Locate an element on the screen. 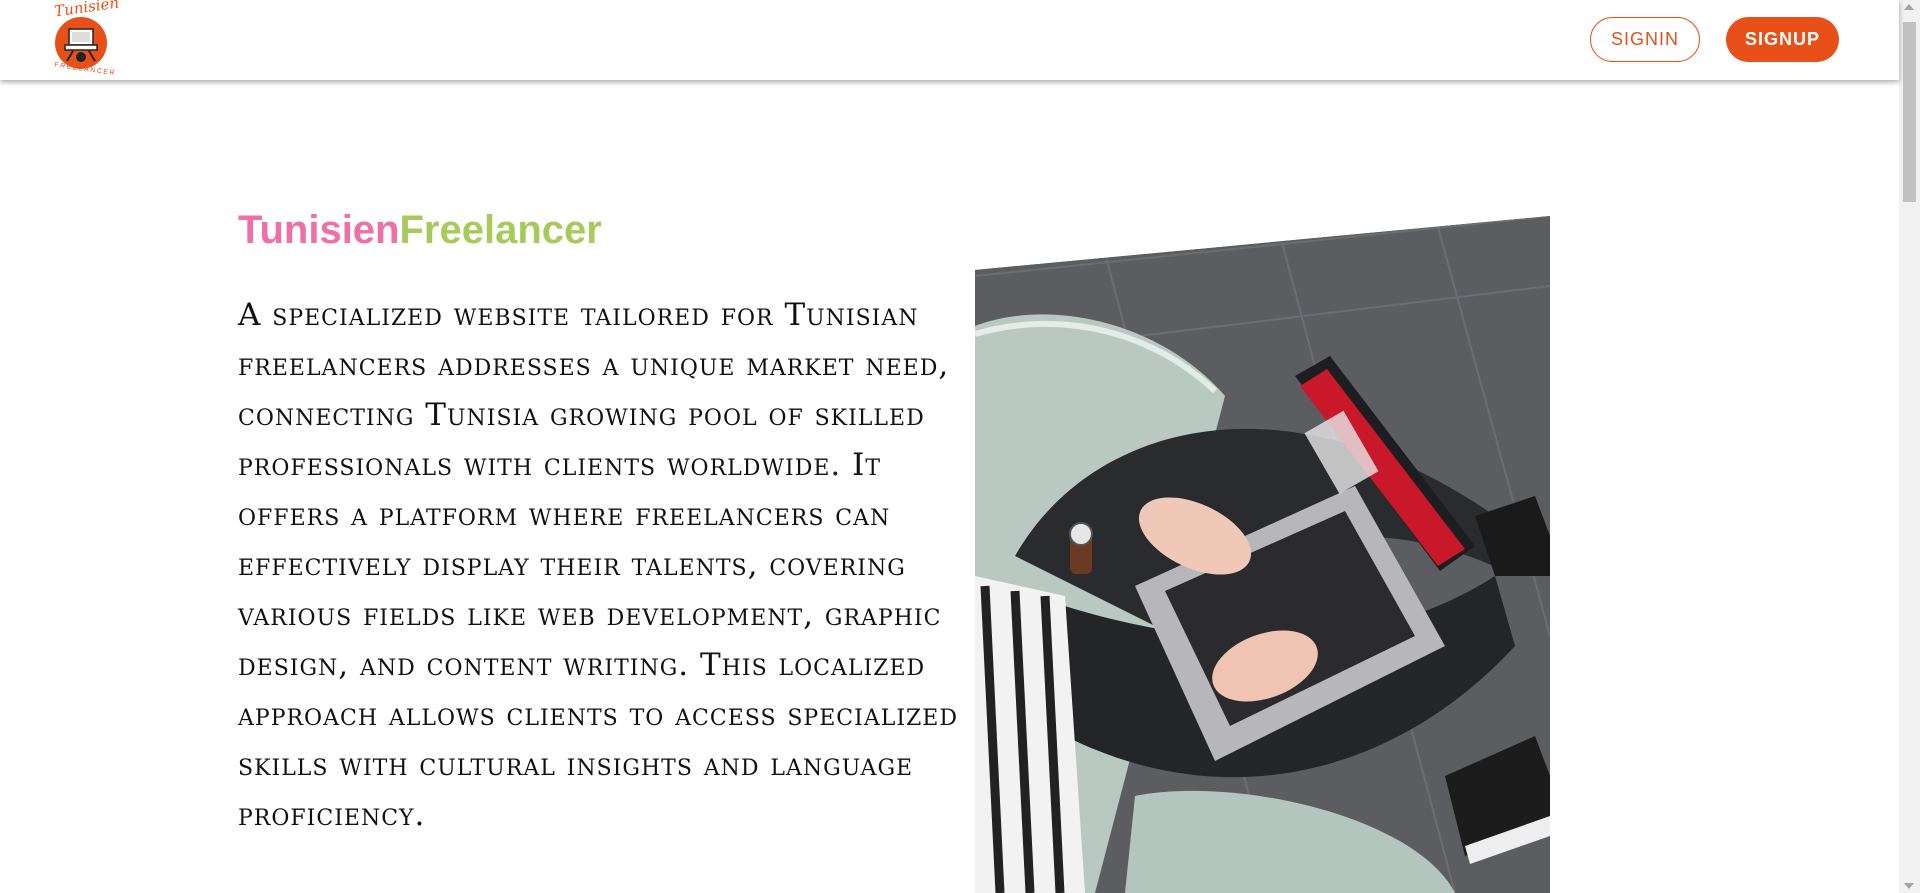  brand-heading-part2: Freelancer is located at coordinates (500, 230).